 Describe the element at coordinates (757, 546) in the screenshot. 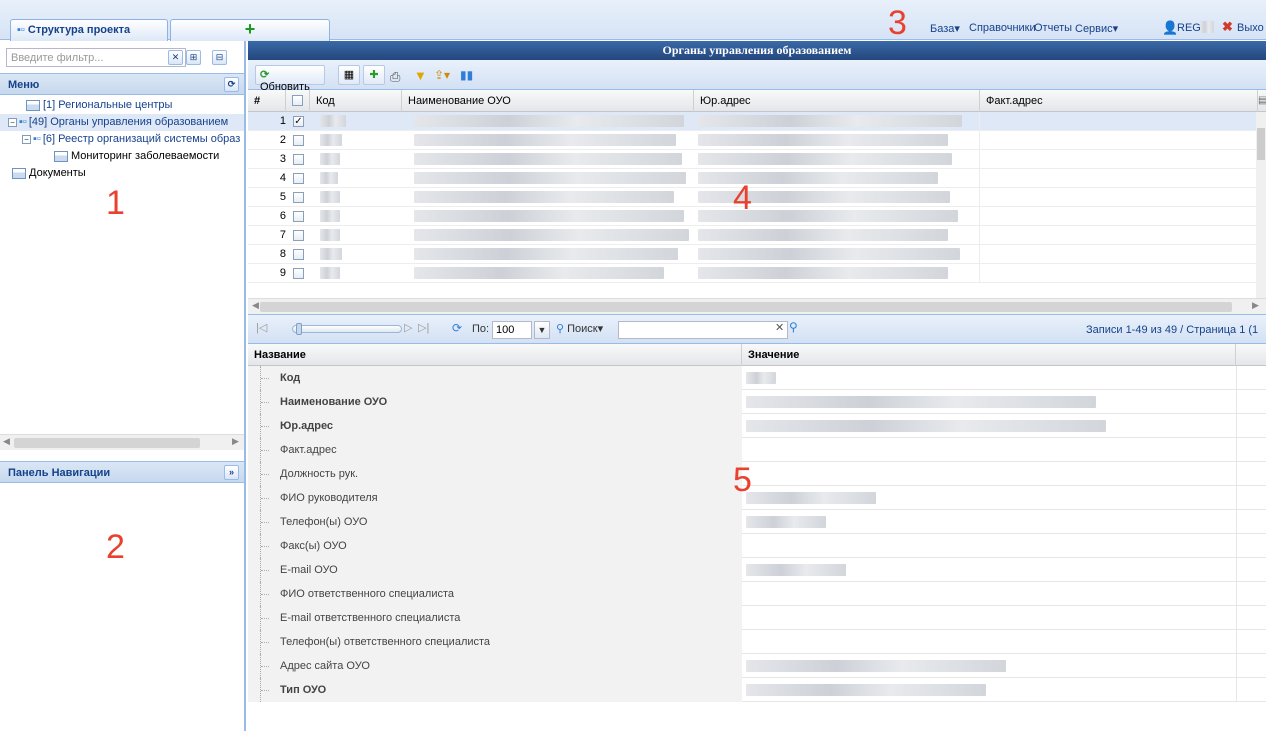

I see `property-row: Факс(ы) ОУО` at that location.